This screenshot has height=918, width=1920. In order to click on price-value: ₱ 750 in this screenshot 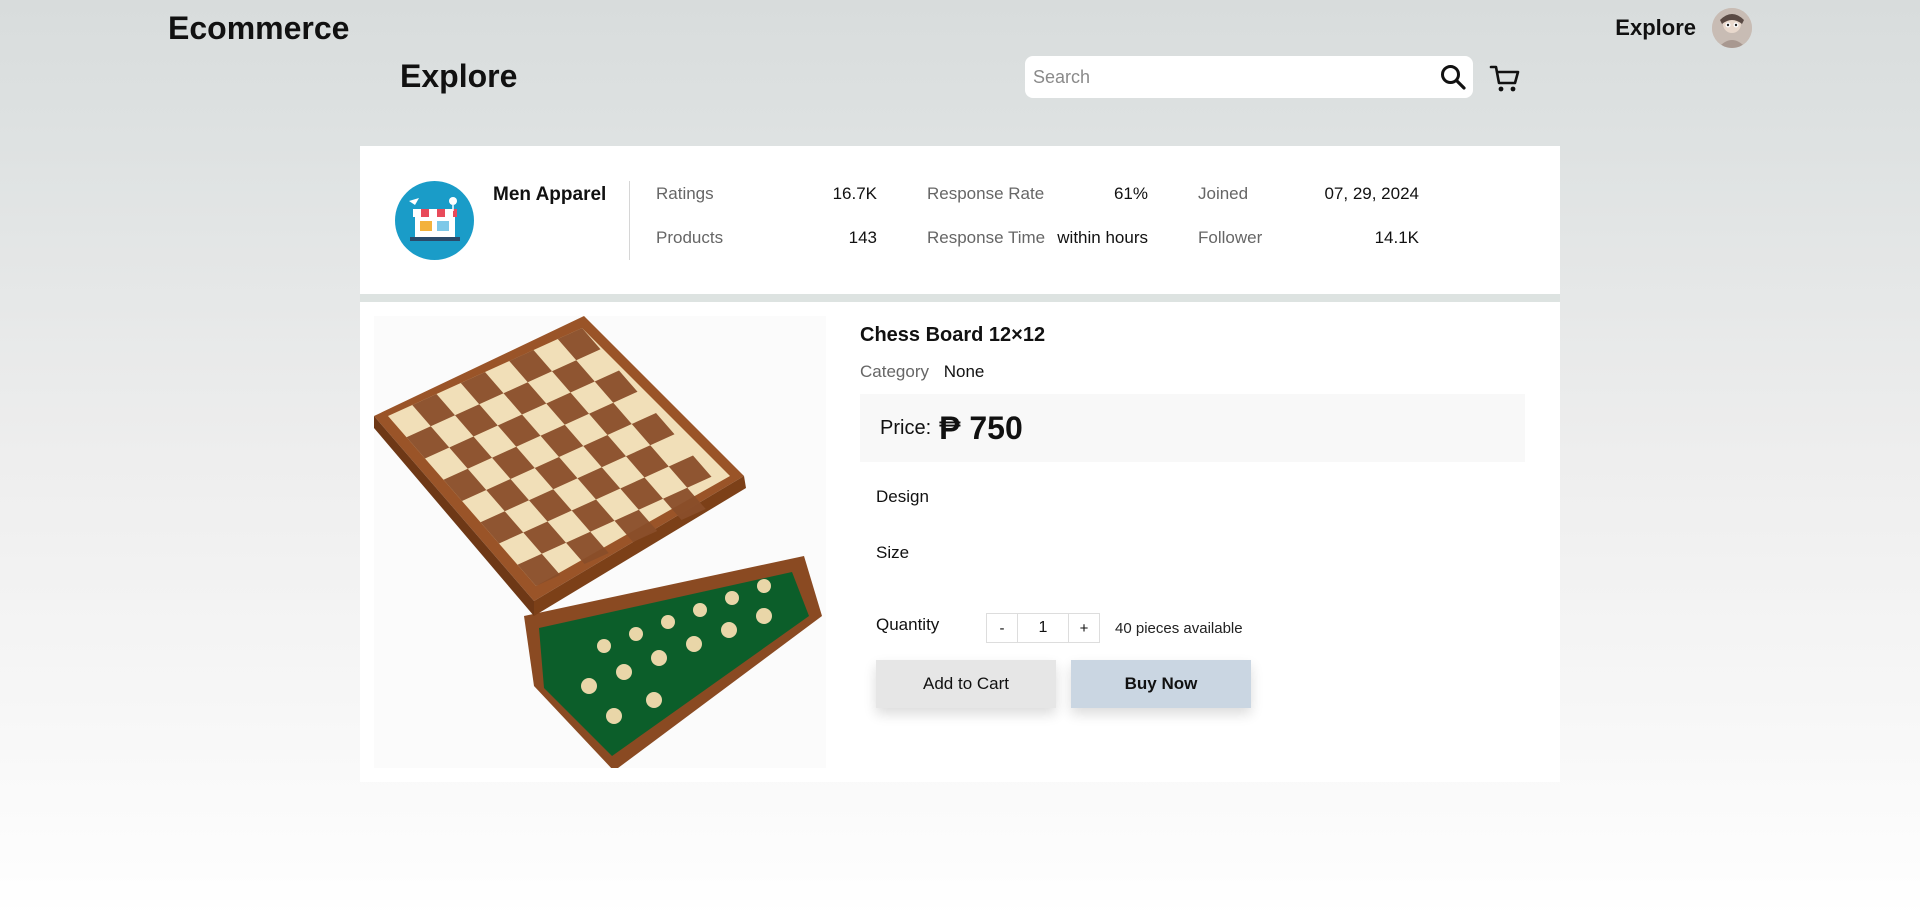, I will do `click(981, 427)`.